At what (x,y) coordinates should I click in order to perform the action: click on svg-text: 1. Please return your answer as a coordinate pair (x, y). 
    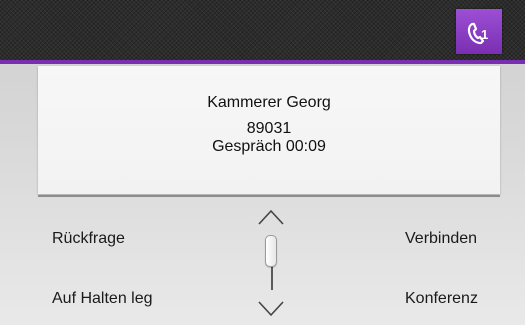
    Looking at the image, I should click on (484, 34).